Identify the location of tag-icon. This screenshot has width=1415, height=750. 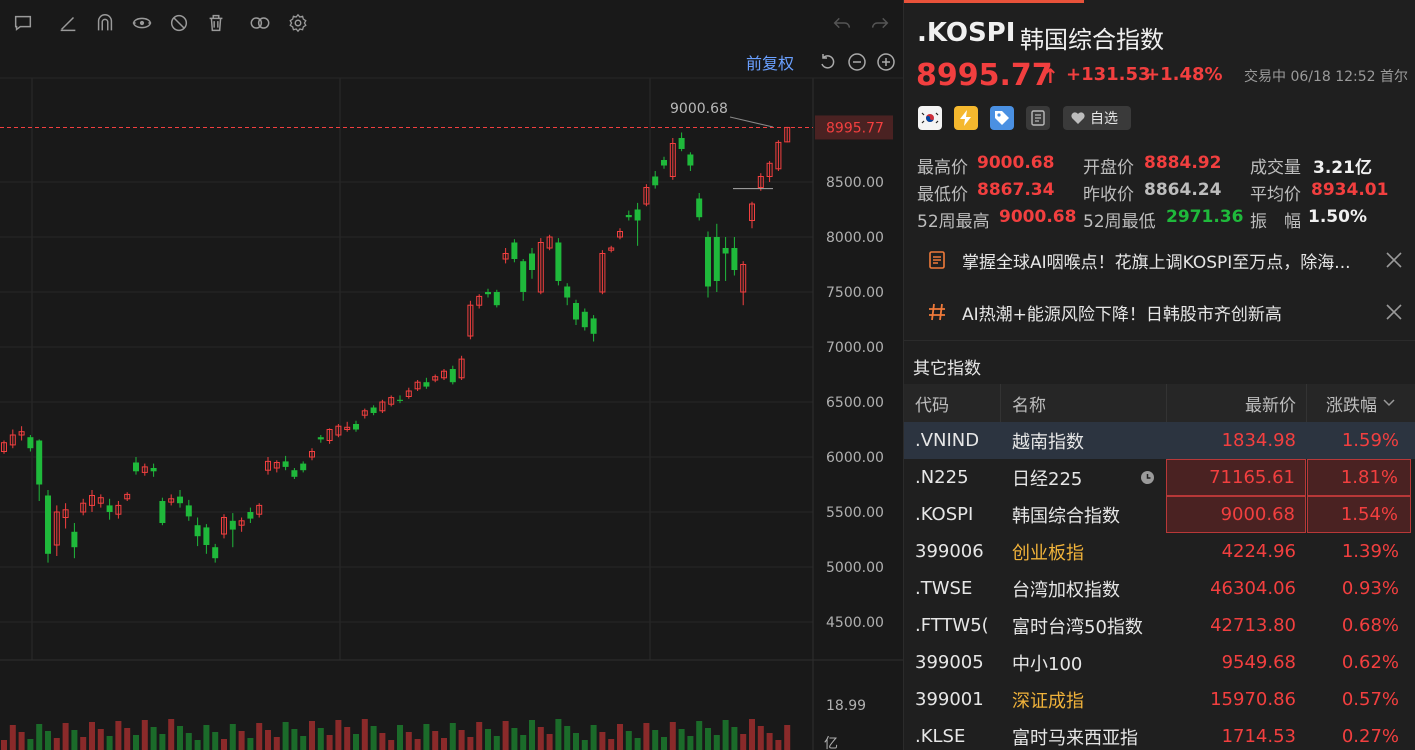
(1002, 118).